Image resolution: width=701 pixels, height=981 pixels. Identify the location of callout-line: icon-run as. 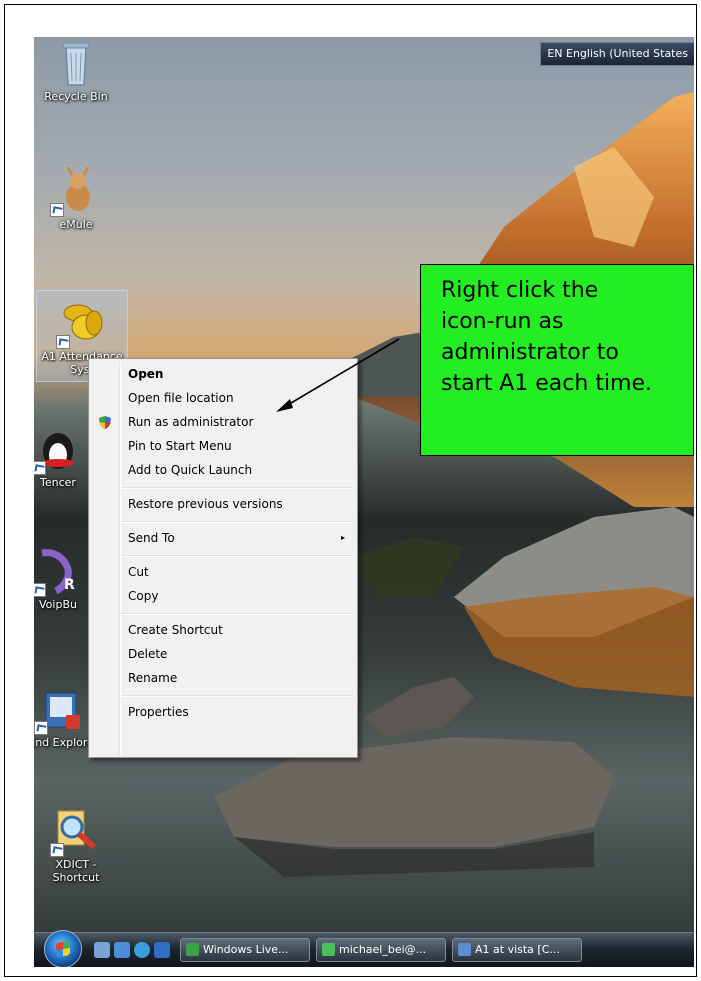
(502, 321).